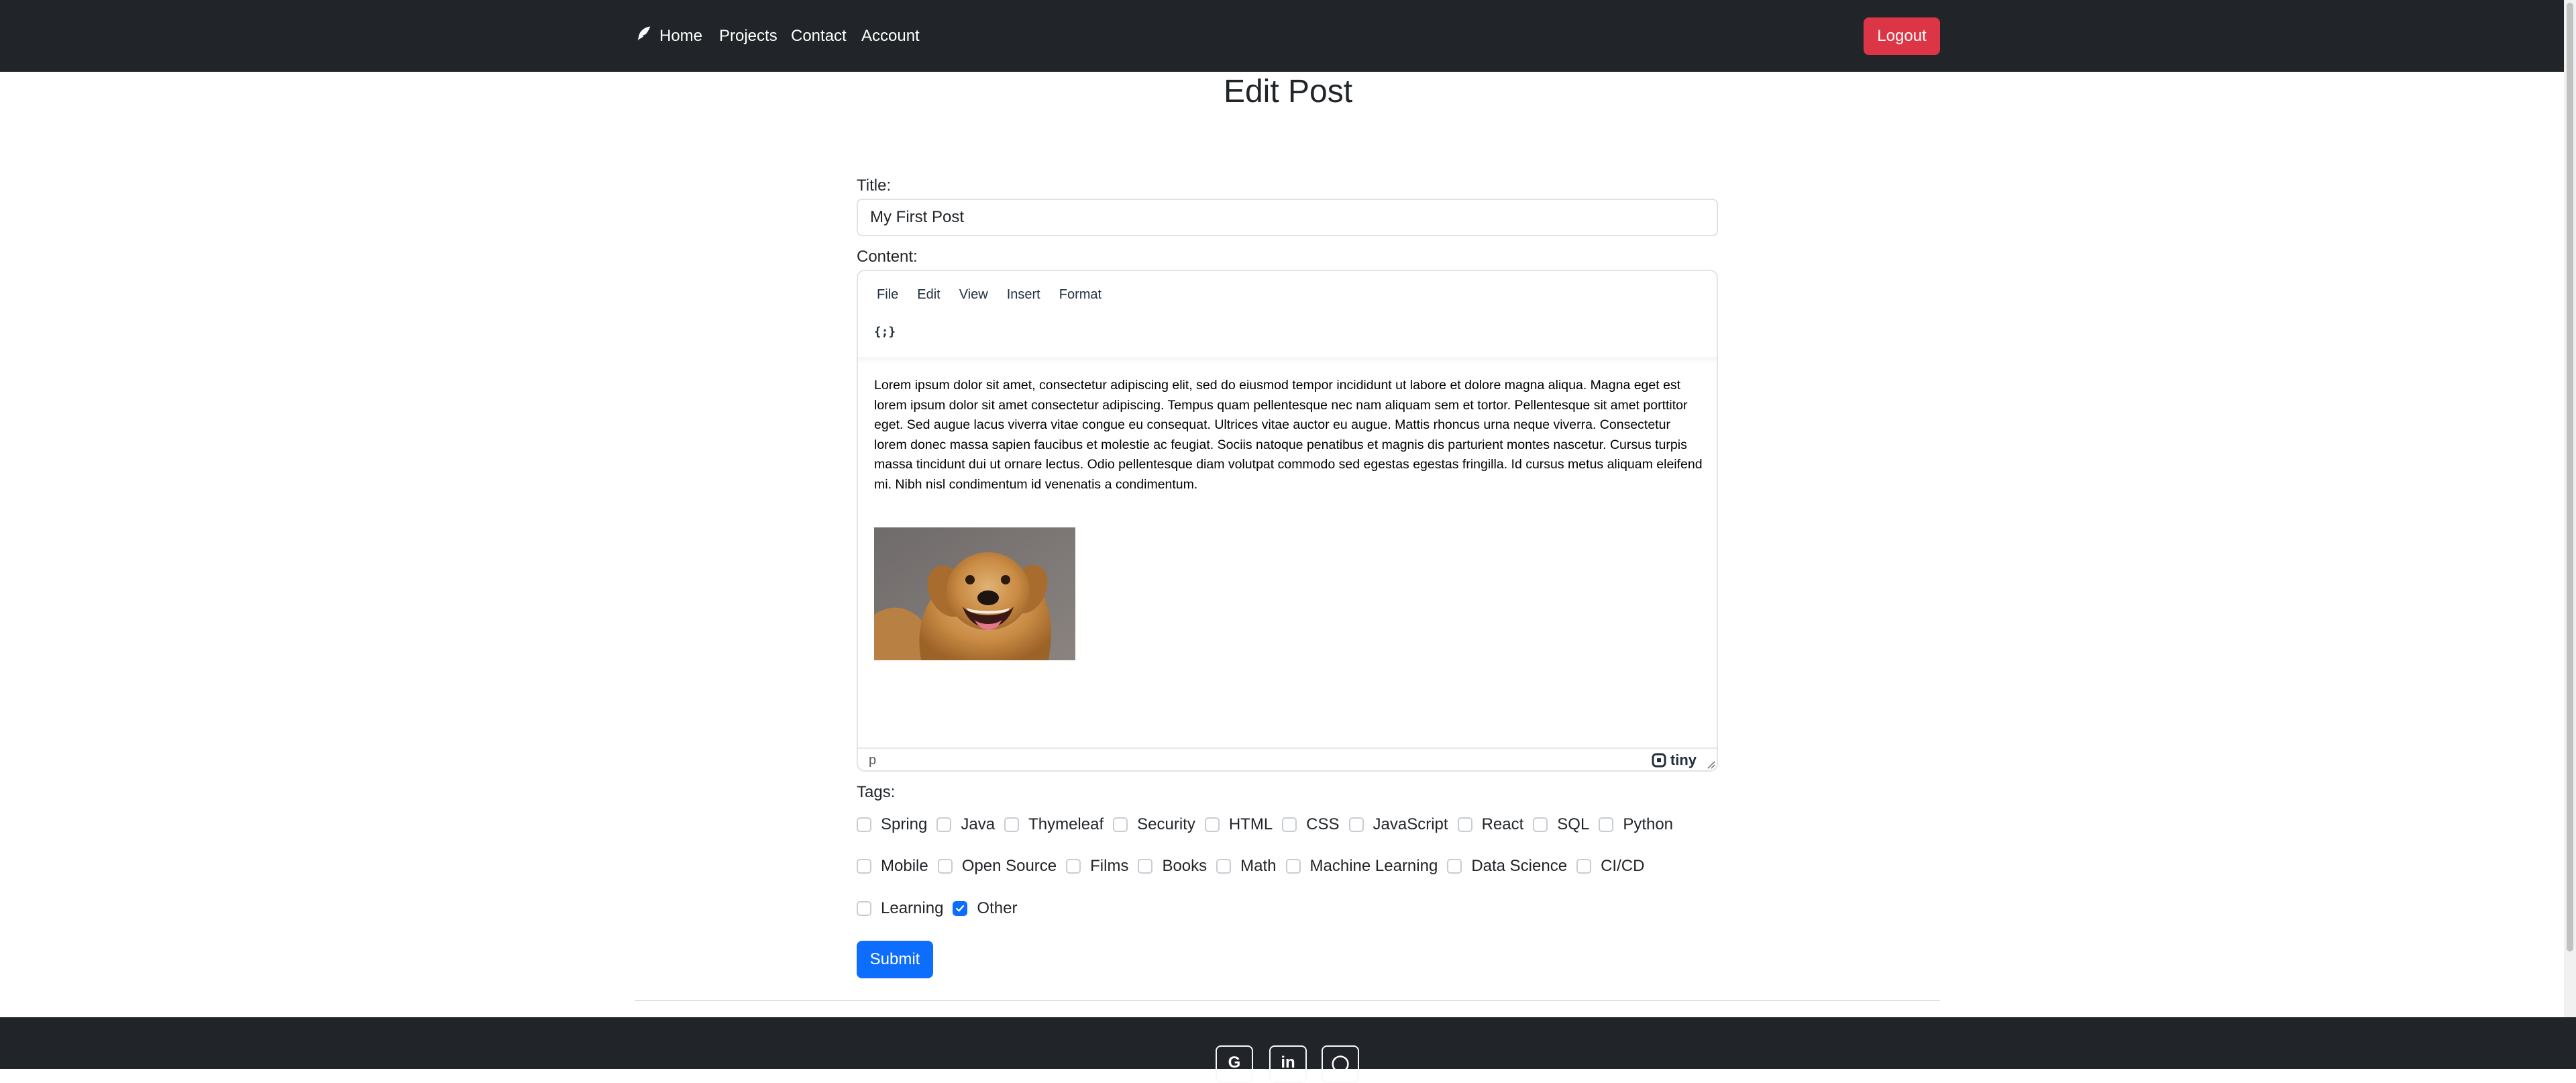  What do you see at coordinates (819, 36) in the screenshot?
I see `nav-contact: Contact` at bounding box center [819, 36].